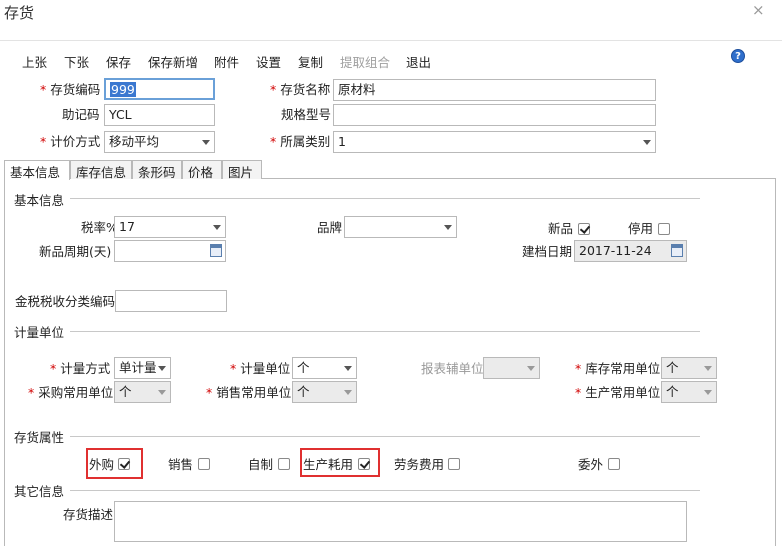 Image resolution: width=782 pixels, height=546 pixels. Describe the element at coordinates (71, 392) in the screenshot. I see `purchase-unit-label: * 采购常用单位` at that location.